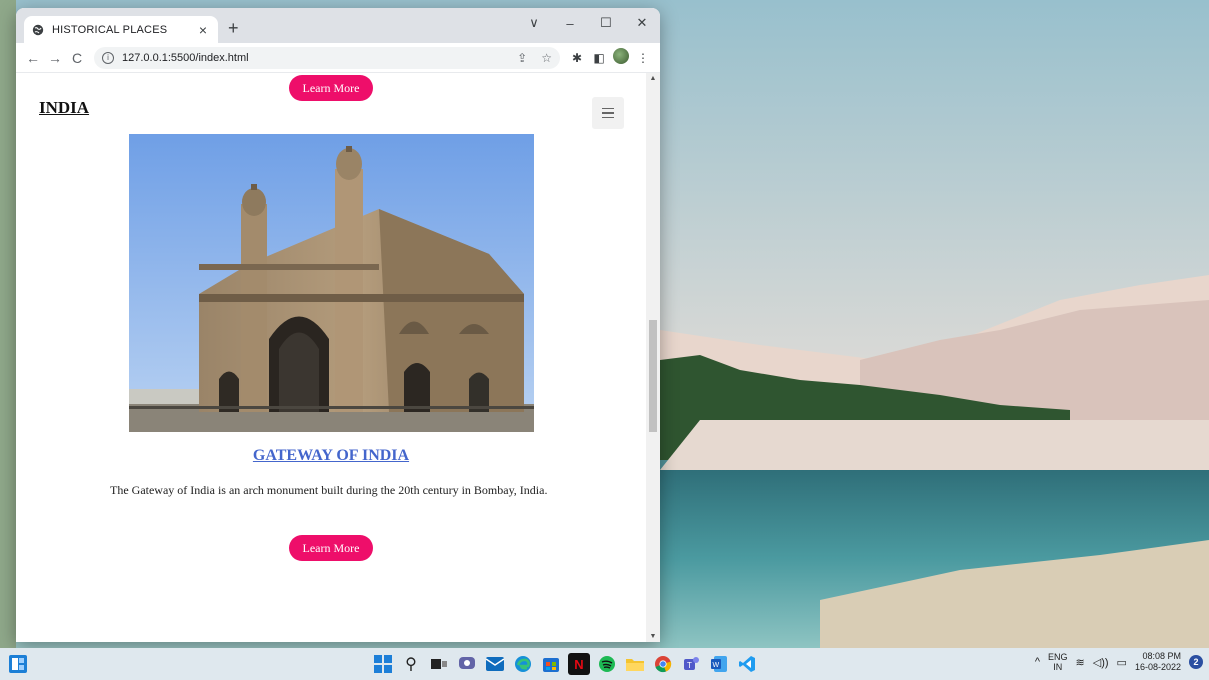 This screenshot has width=1209, height=680. Describe the element at coordinates (522, 58) in the screenshot. I see `share-icon: ⇪` at that location.